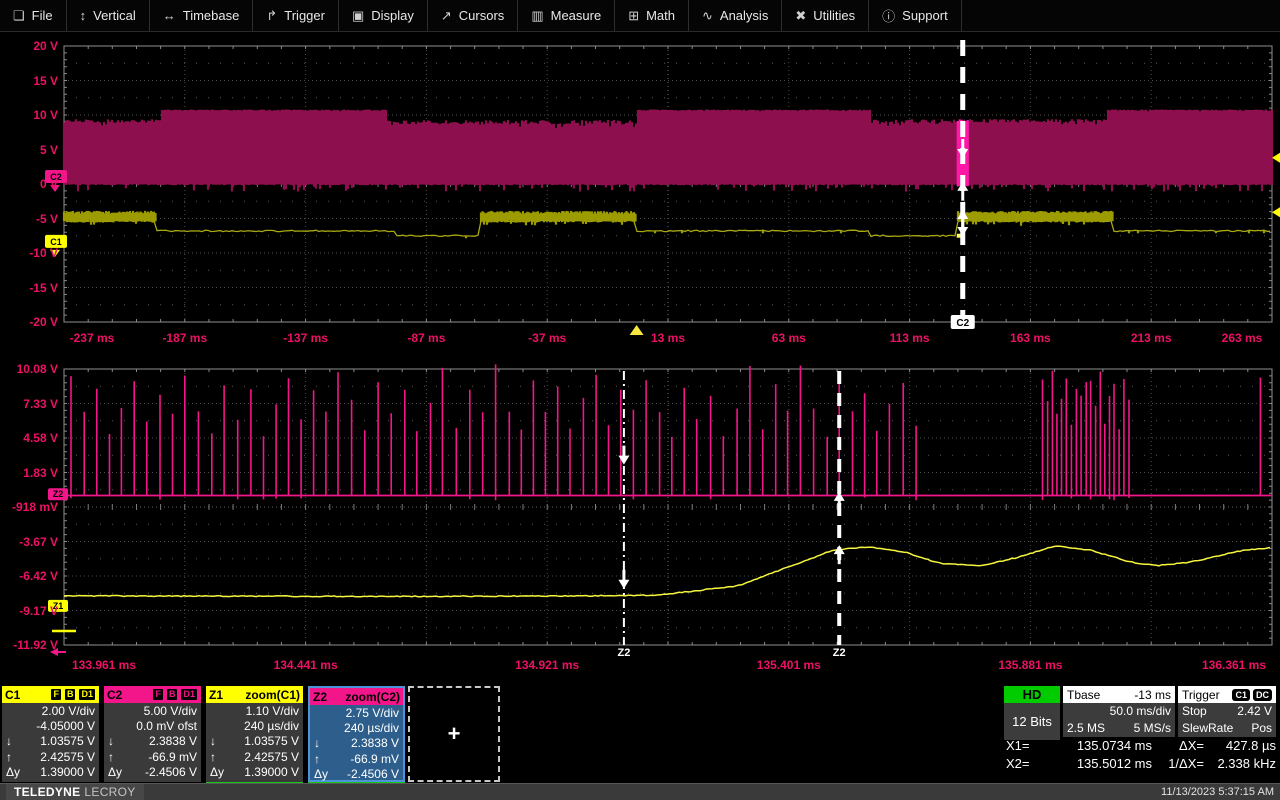  I want to click on hd-mode-box: HD 12 Bits, so click(1032, 713).